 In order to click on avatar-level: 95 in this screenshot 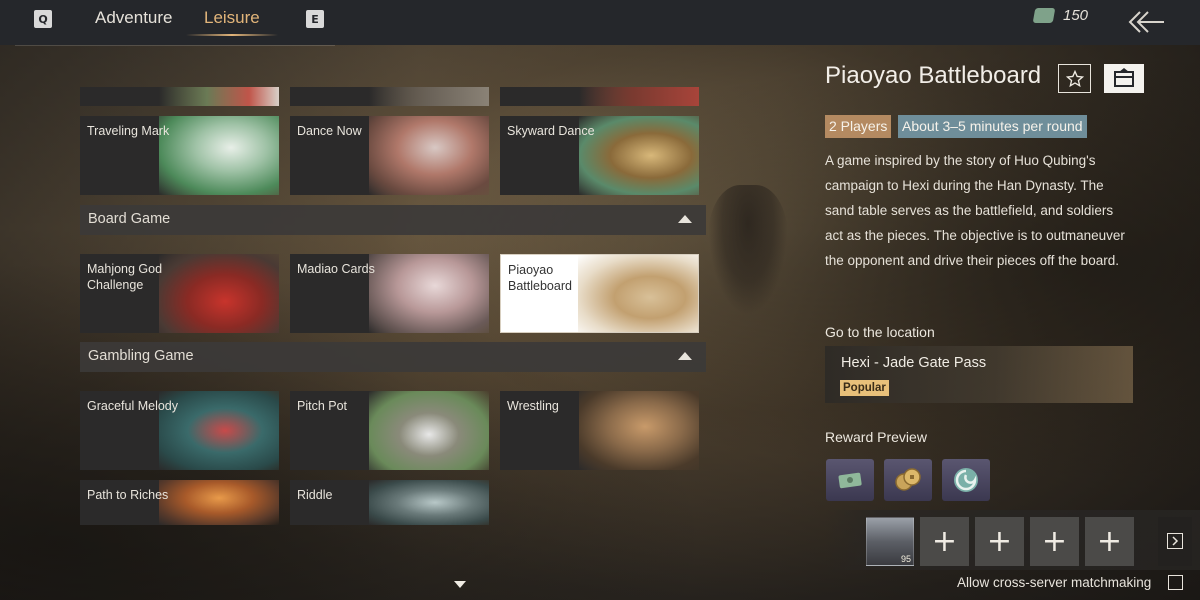, I will do `click(905, 559)`.